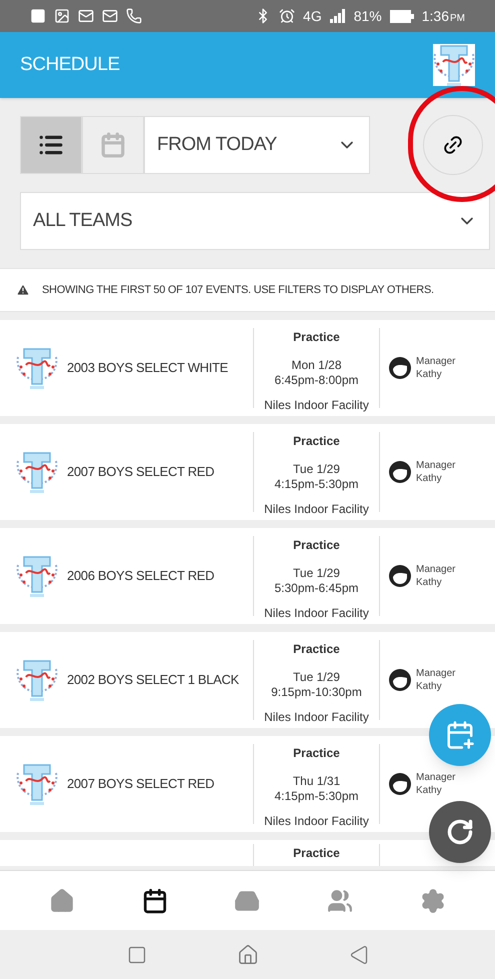 The height and width of the screenshot is (979, 495). I want to click on phone-icon, so click(134, 16).